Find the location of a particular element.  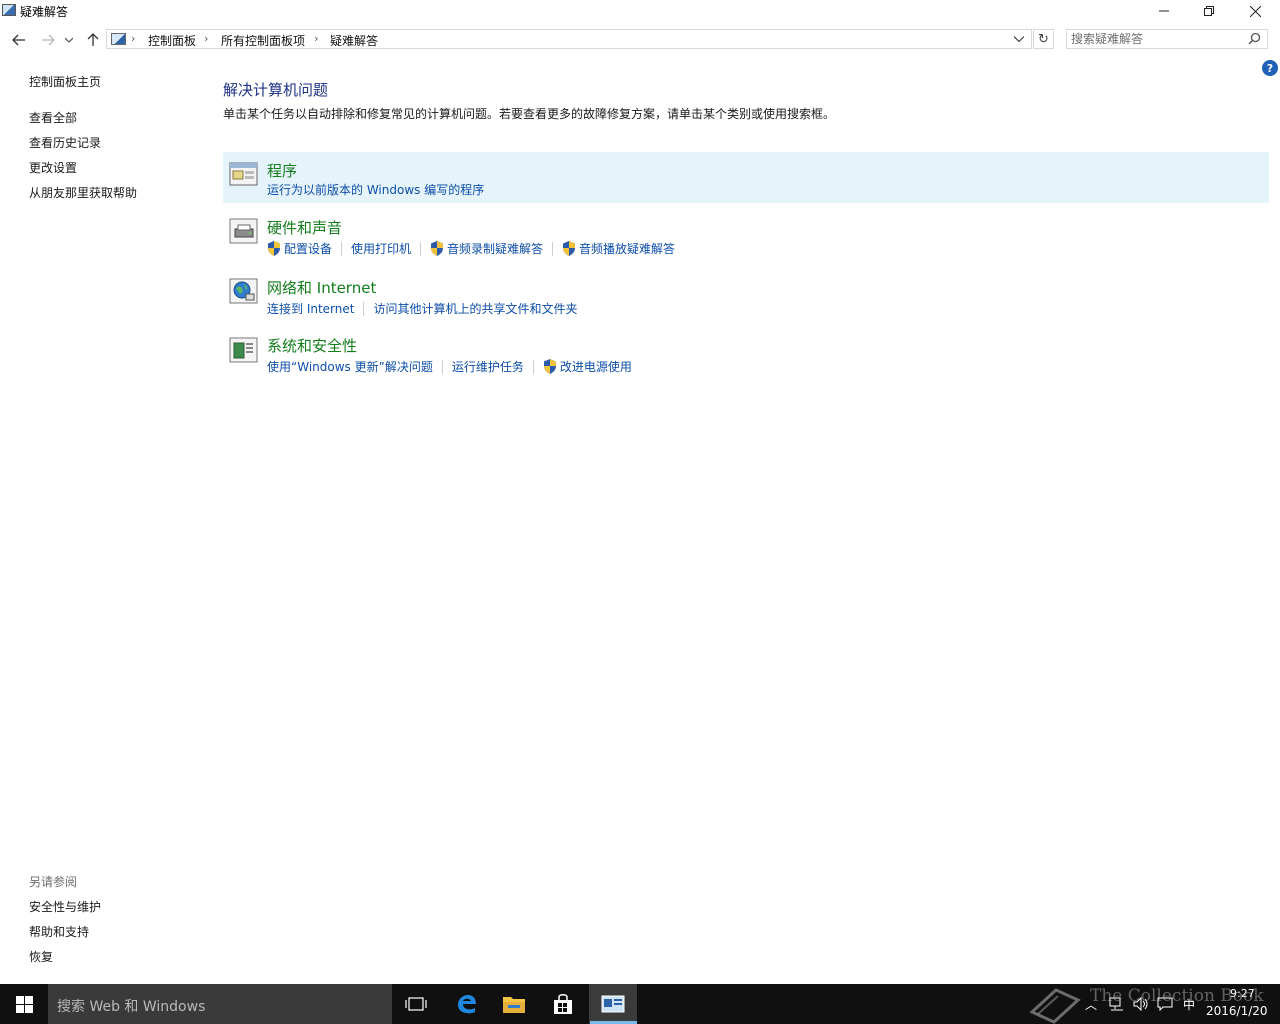

category-links: 使用“Windows 更新”解决问题 运行维护任务 改进电源使用 is located at coordinates (449, 366).